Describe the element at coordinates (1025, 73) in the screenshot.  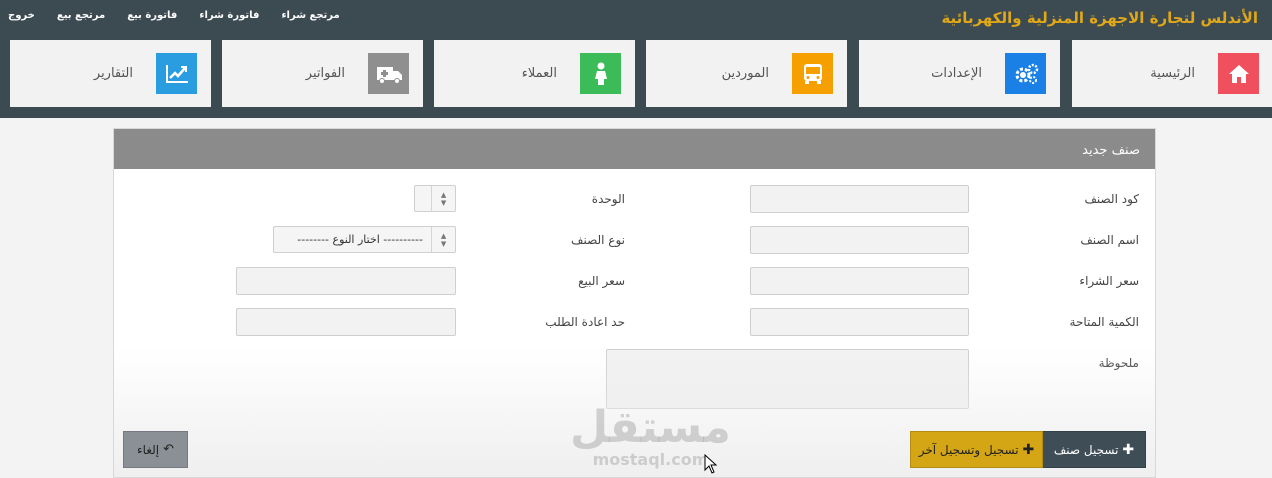
I see `gears-icon` at that location.